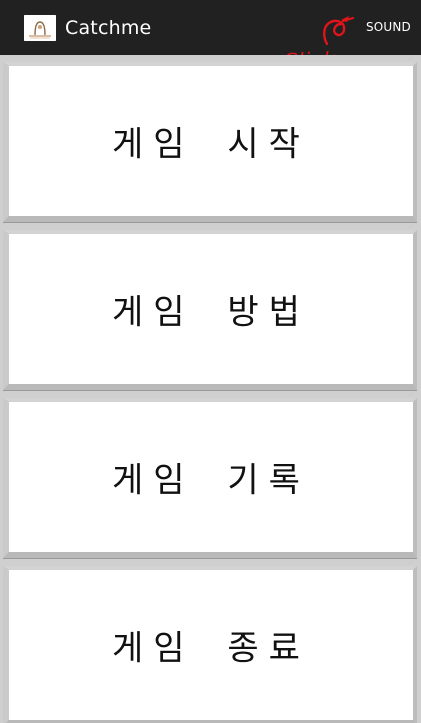 The width and height of the screenshot is (421, 723). I want to click on app-title: Catchme, so click(108, 28).